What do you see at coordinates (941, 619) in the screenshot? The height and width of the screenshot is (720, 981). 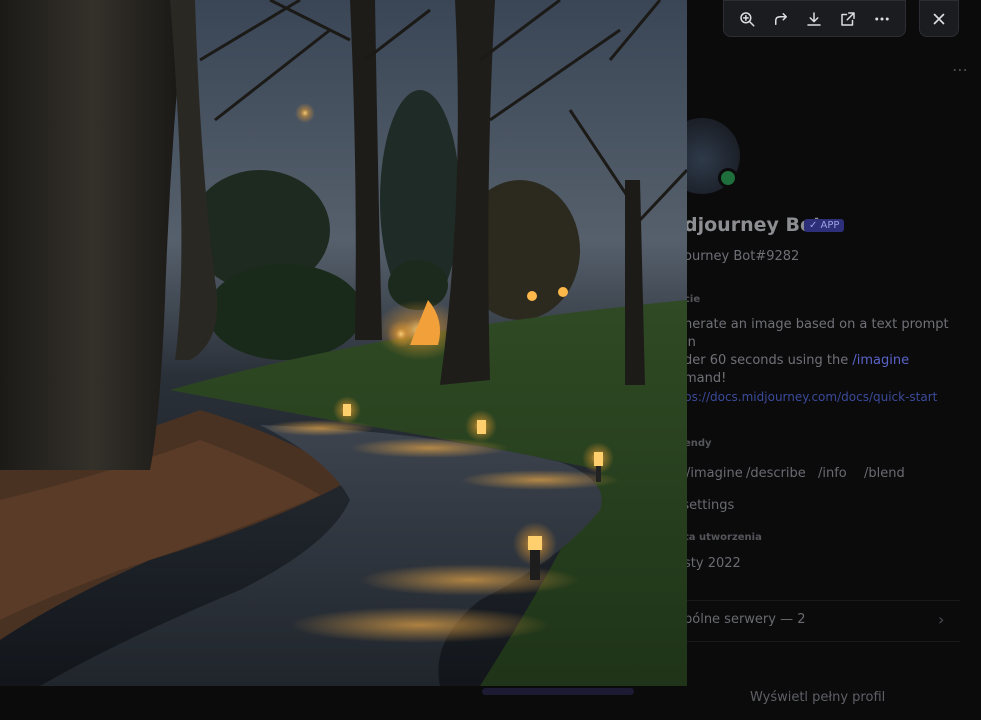 I see `chevron-right-icon: ›` at bounding box center [941, 619].